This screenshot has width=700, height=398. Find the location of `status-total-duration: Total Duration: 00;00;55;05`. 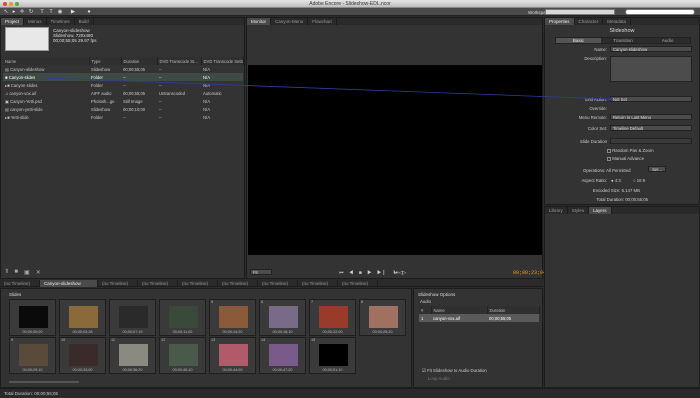

status-total-duration: Total Duration: 00;00;55;05 is located at coordinates (31, 393).